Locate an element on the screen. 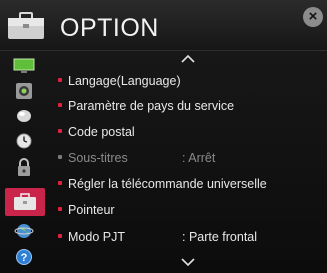 Image resolution: width=327 pixels, height=273 pixels. time-icon is located at coordinates (24, 141).